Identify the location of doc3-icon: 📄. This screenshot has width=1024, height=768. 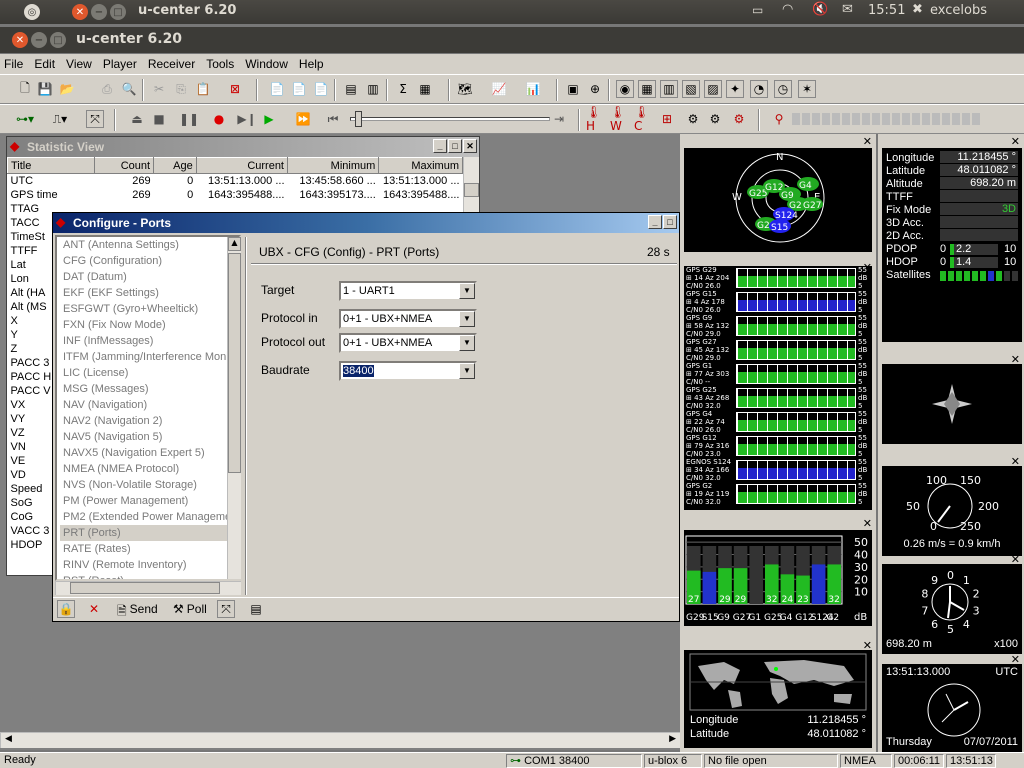
(321, 89).